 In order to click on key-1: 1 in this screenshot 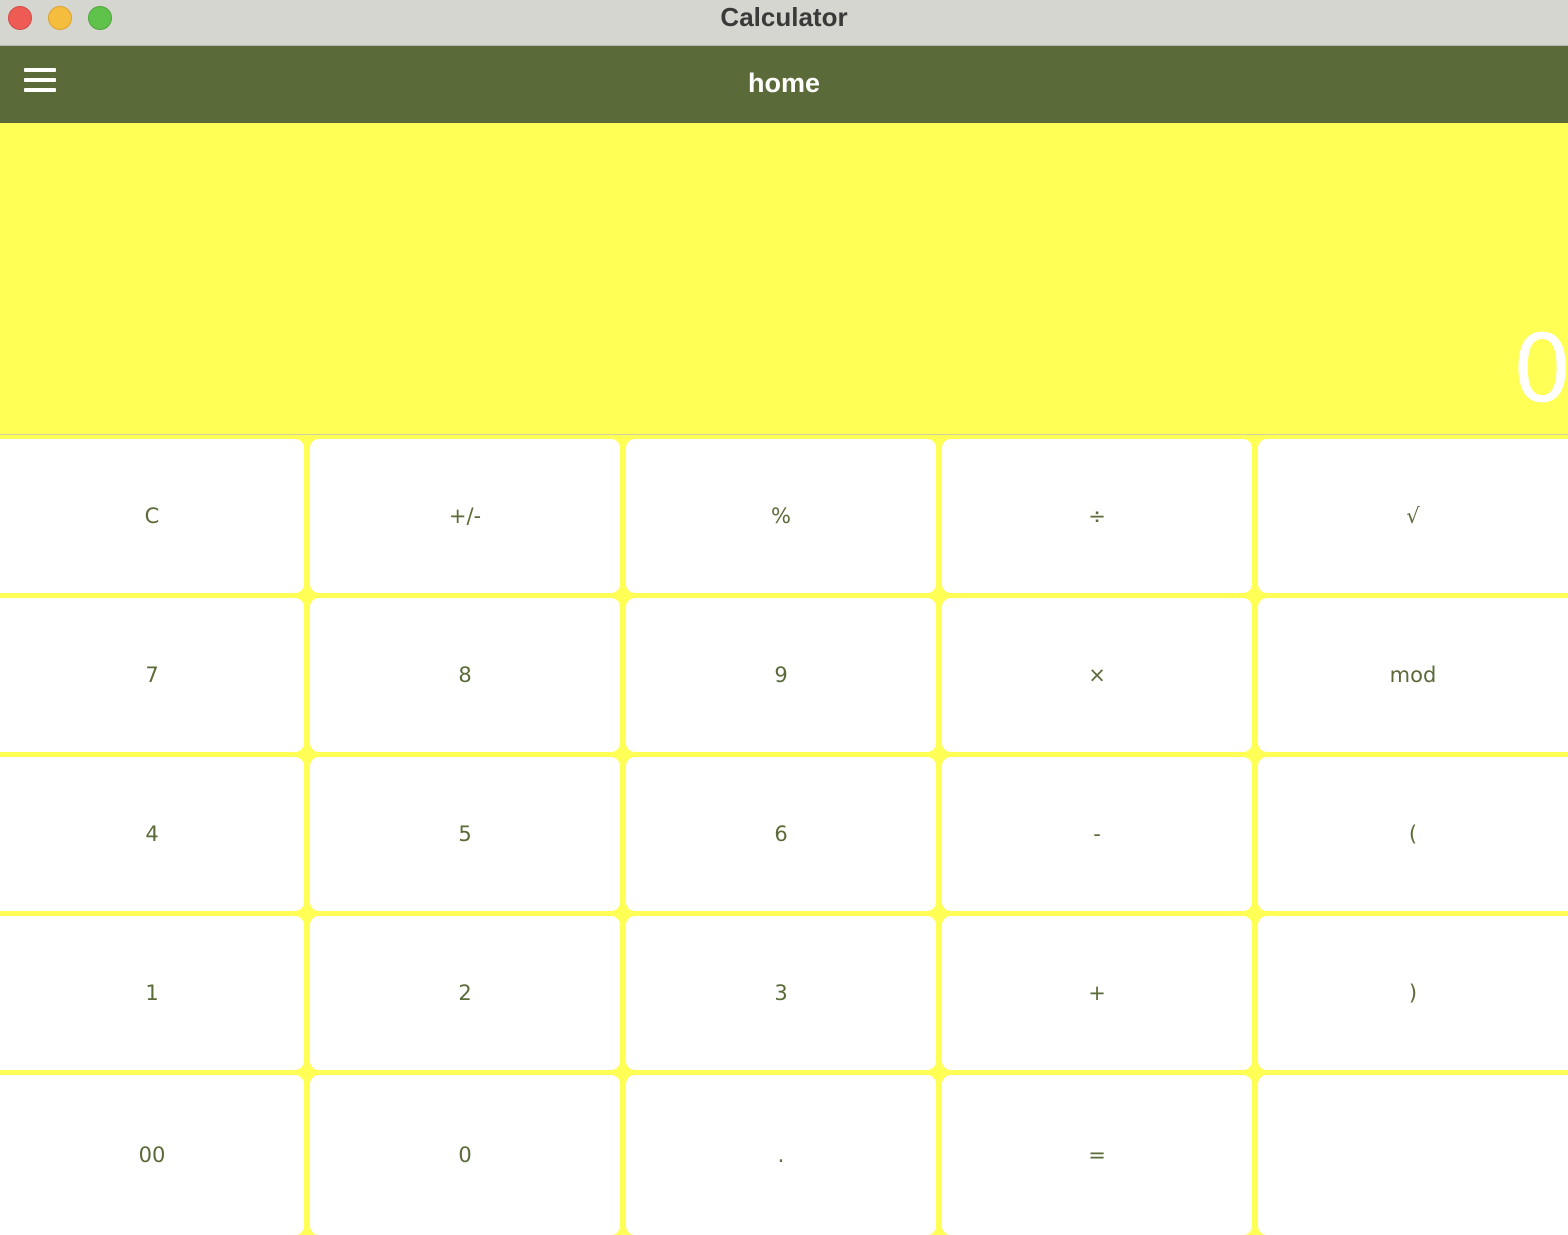, I will do `click(152, 993)`.